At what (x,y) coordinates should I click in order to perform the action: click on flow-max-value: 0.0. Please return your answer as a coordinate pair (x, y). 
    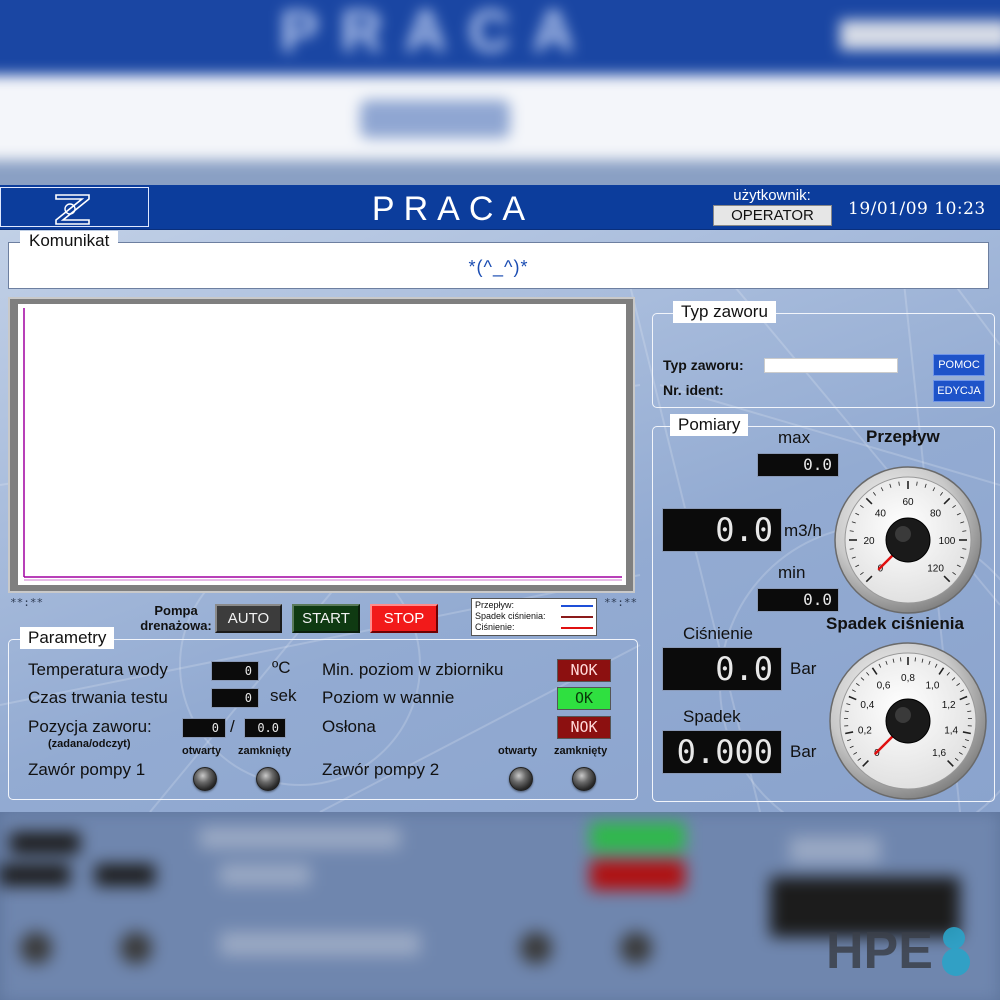
    Looking at the image, I should click on (798, 465).